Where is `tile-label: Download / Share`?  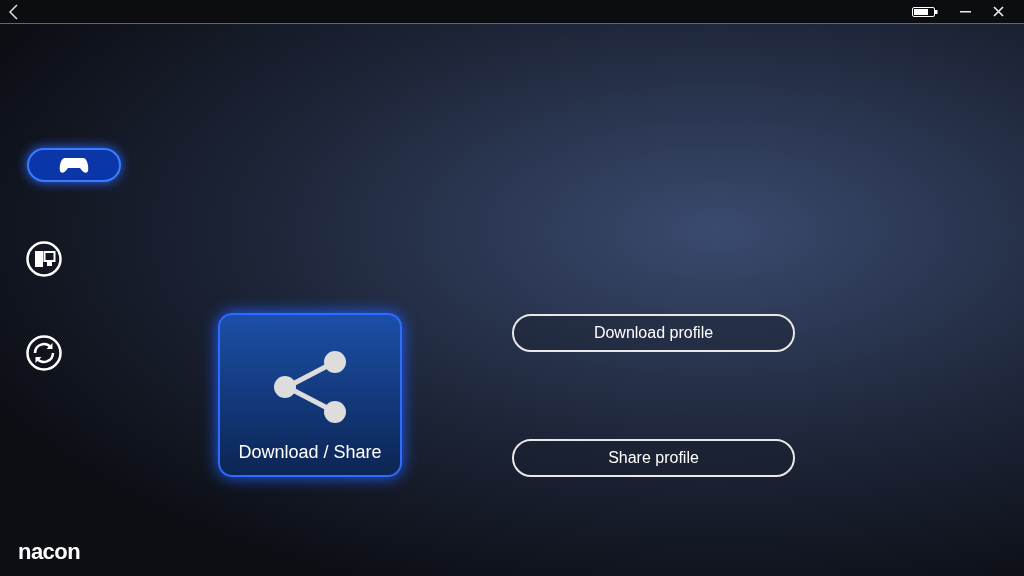
tile-label: Download / Share is located at coordinates (310, 452).